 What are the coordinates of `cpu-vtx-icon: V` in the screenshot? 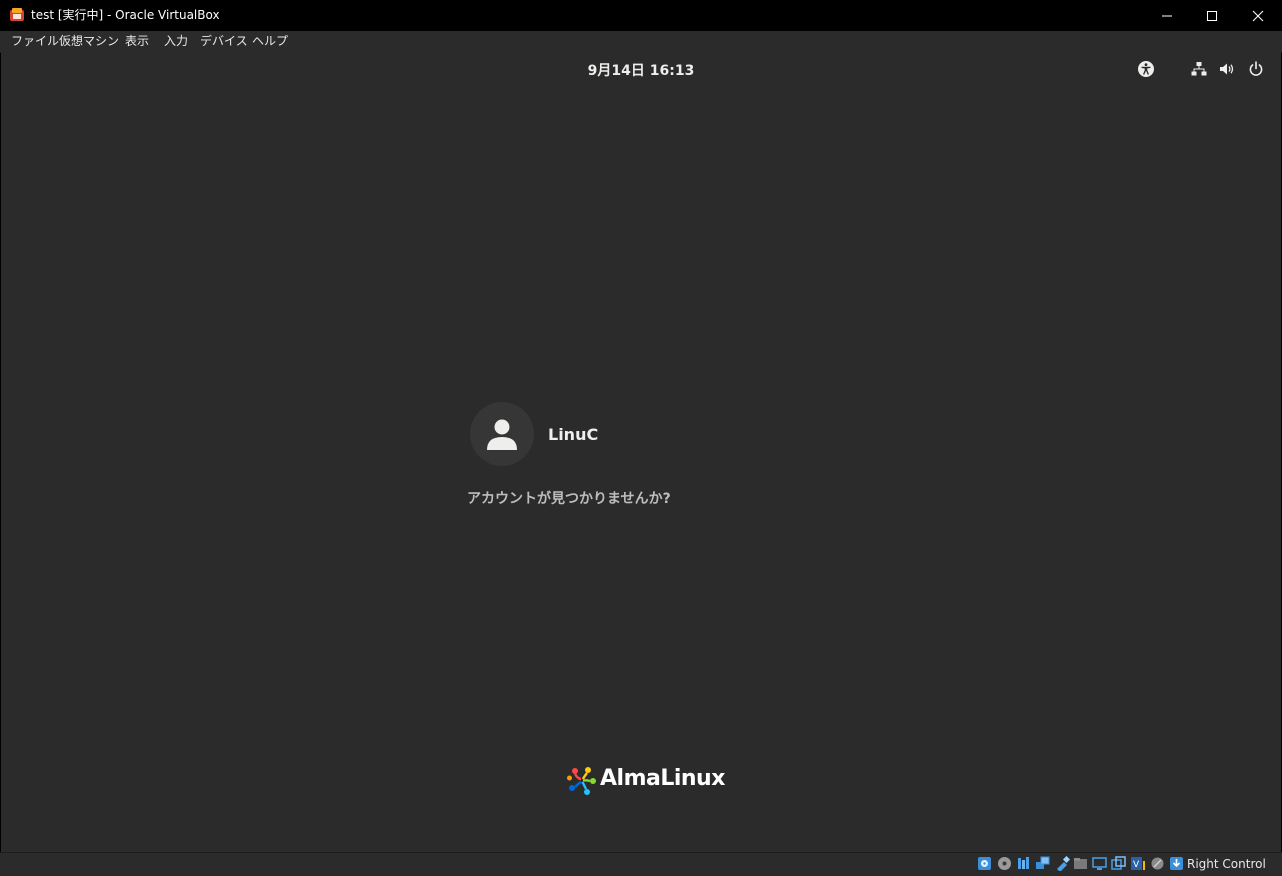 It's located at (1137, 863).